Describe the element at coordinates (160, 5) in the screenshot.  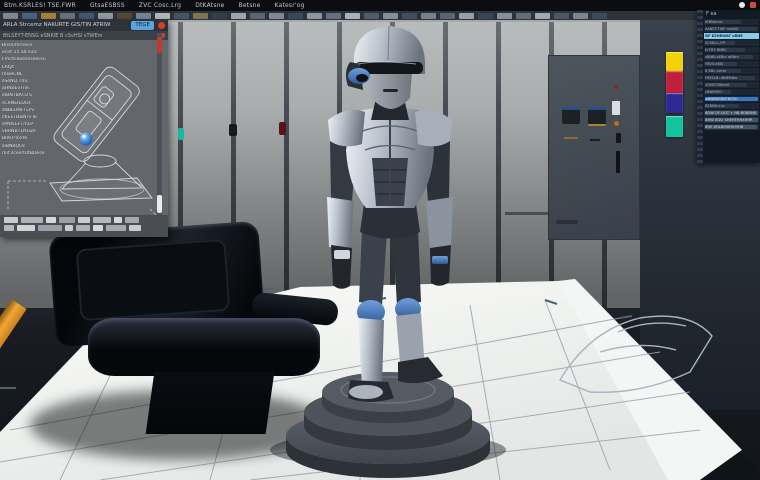
I see `menu-item: ZVC Cosc.Lrg` at that location.